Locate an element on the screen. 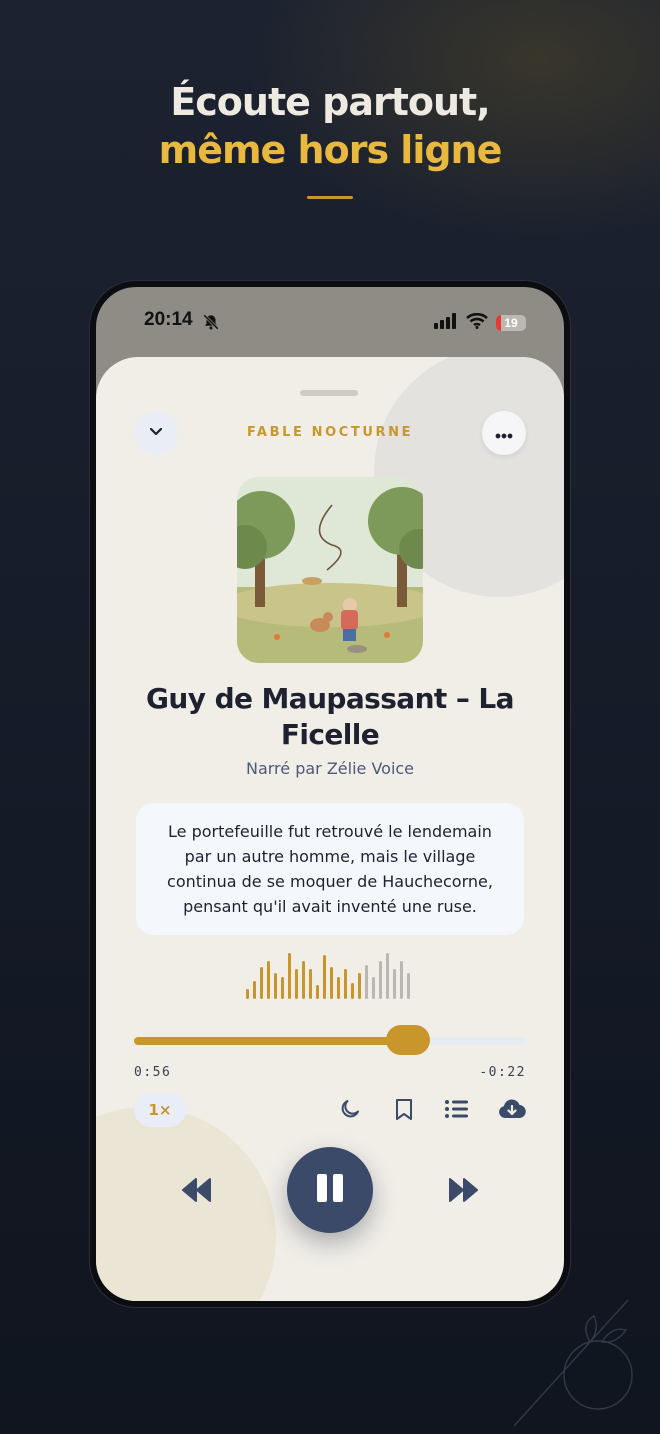  rewind-button is located at coordinates (197, 1190).